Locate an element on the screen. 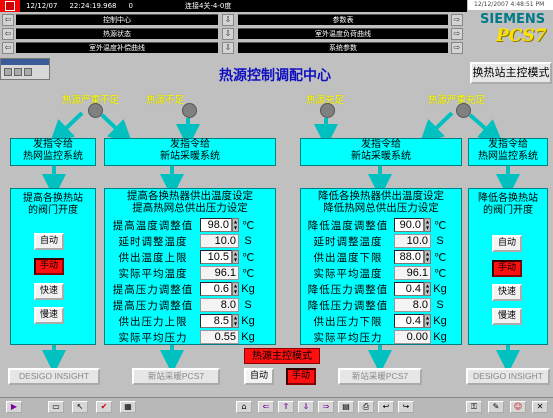  new-station-pcs7-button-right: 新站采暖PCS7 is located at coordinates (380, 376).